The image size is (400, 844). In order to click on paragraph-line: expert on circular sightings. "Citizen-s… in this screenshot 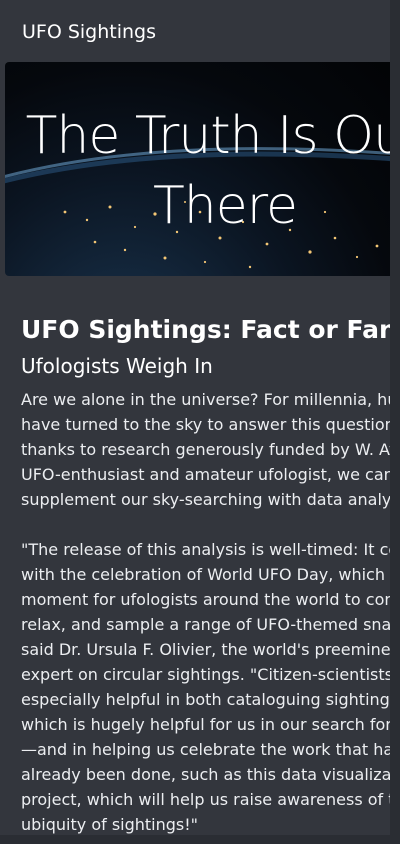, I will do `click(205, 674)`.